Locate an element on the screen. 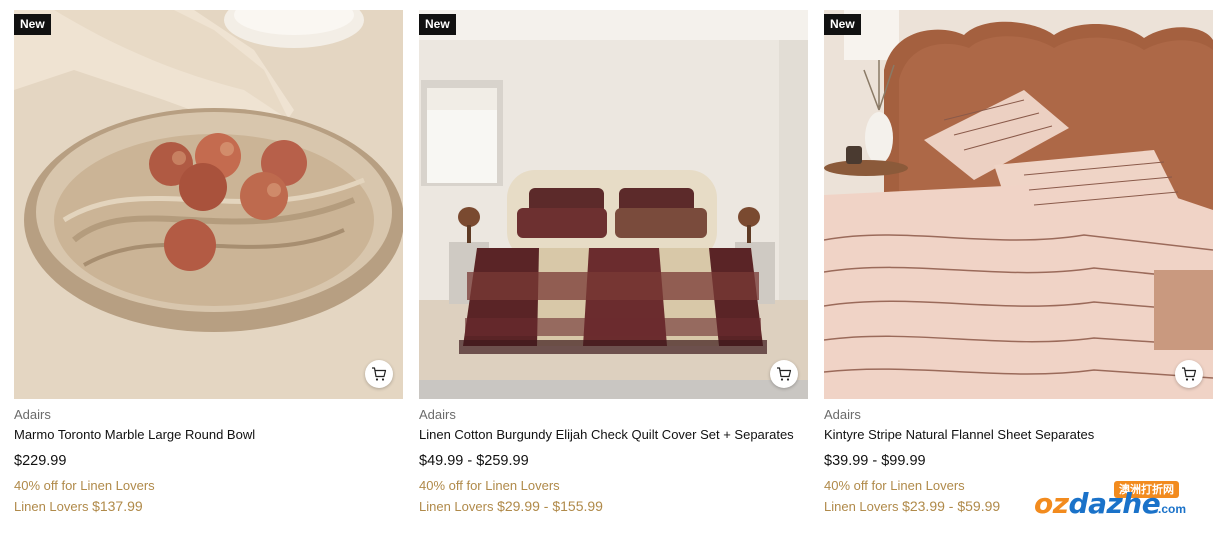  product-price: $39.99 - $99.99 is located at coordinates (875, 461).